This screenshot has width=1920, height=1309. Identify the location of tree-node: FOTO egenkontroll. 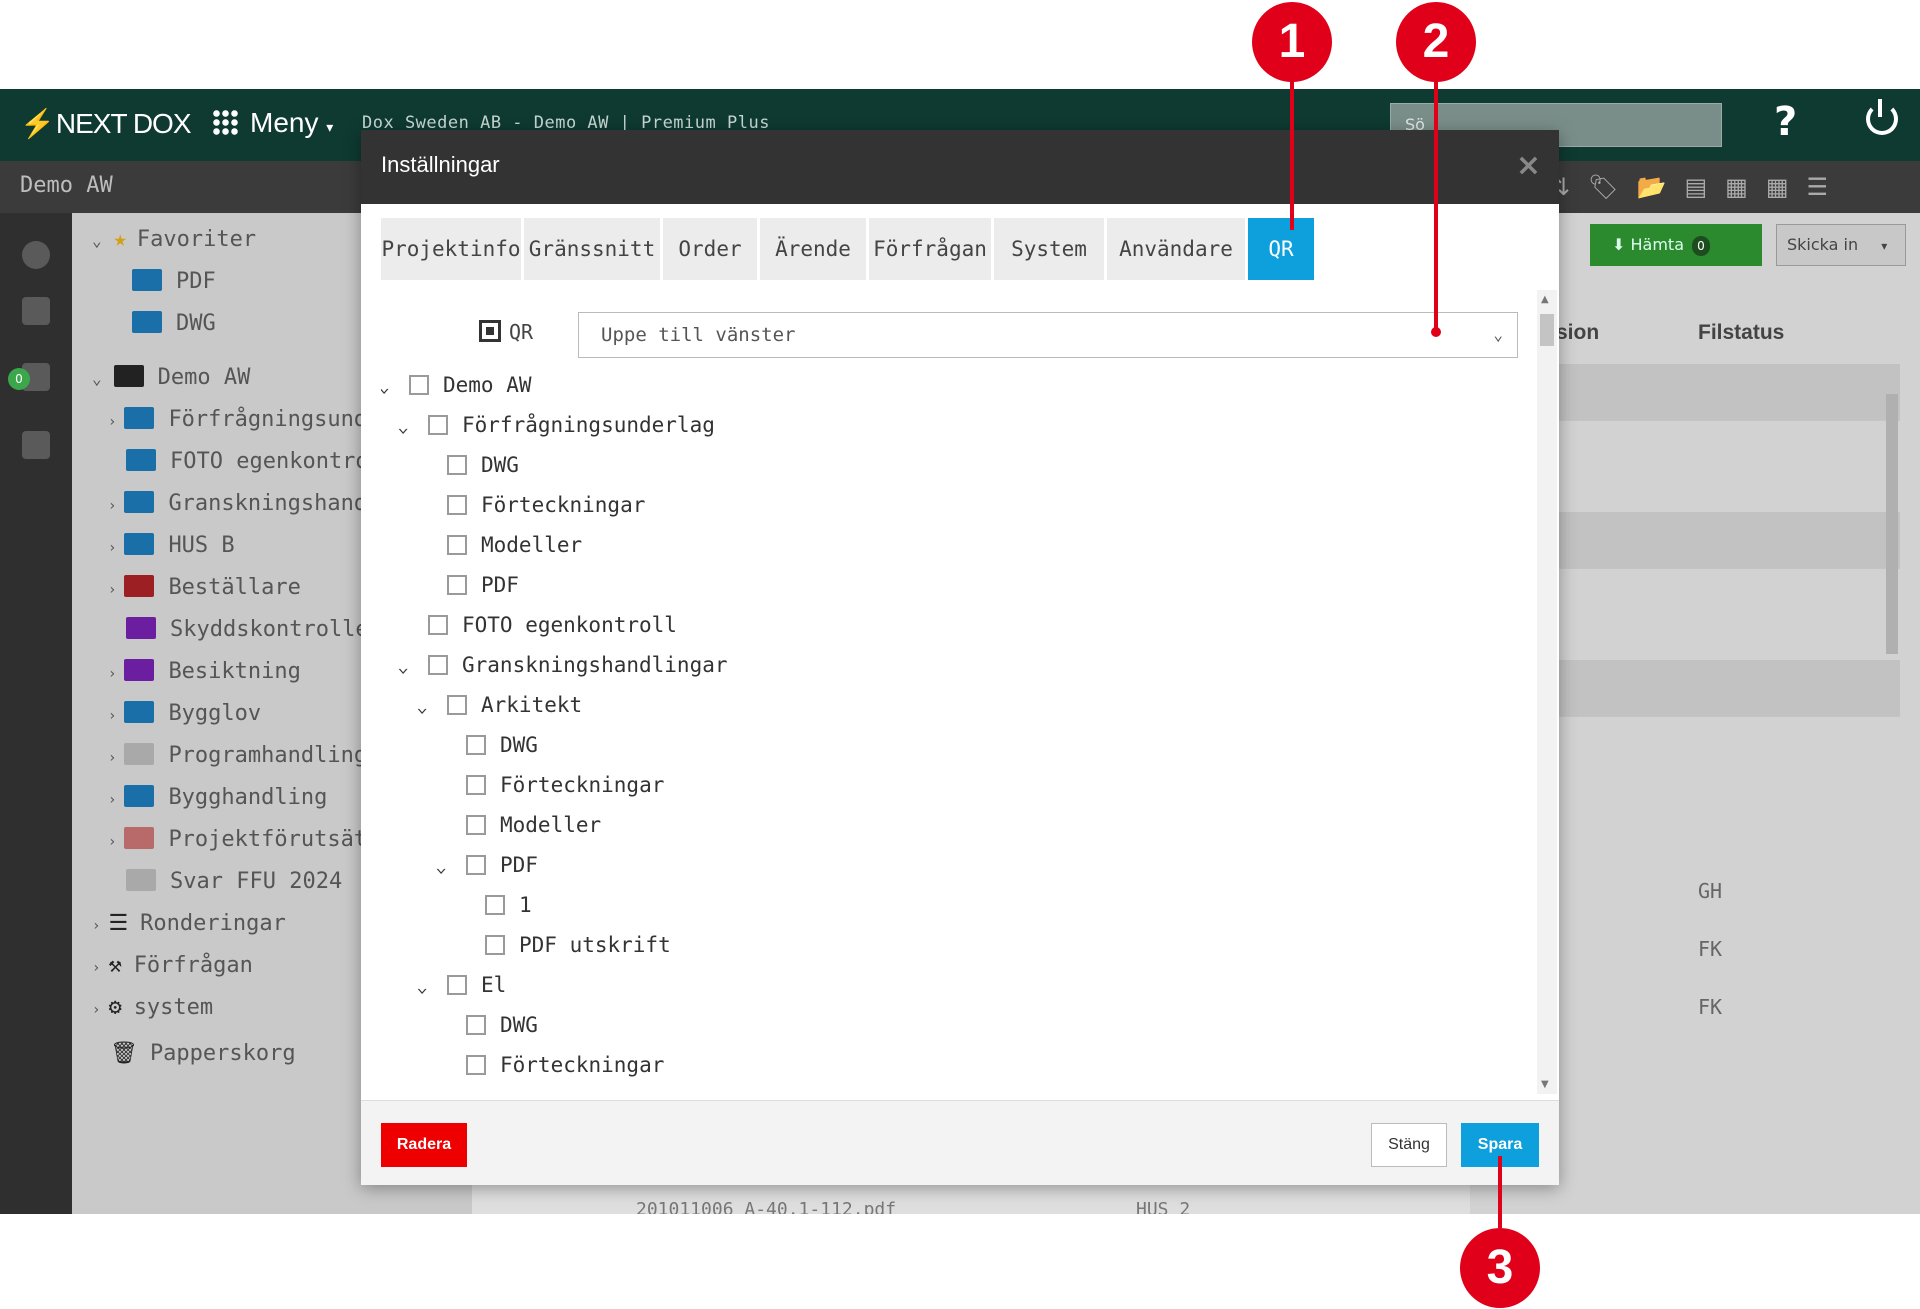
(538, 625).